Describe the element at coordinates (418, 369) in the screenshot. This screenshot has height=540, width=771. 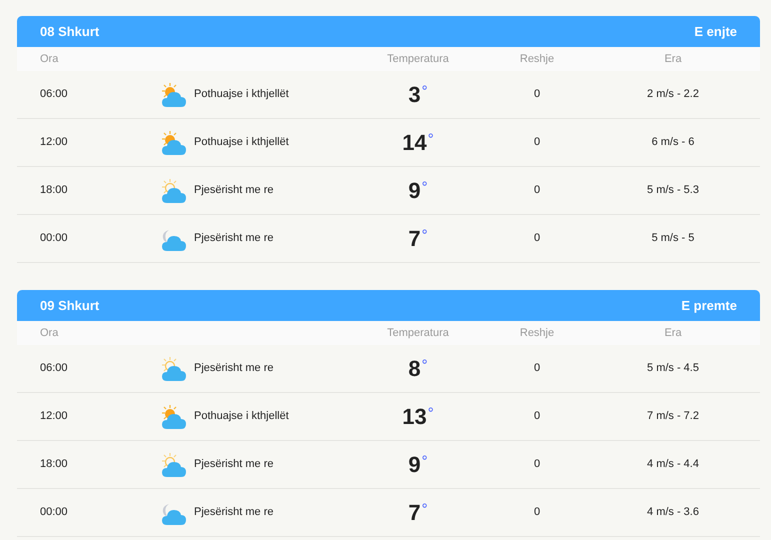
I see `temperature-cell: 8°` at that location.